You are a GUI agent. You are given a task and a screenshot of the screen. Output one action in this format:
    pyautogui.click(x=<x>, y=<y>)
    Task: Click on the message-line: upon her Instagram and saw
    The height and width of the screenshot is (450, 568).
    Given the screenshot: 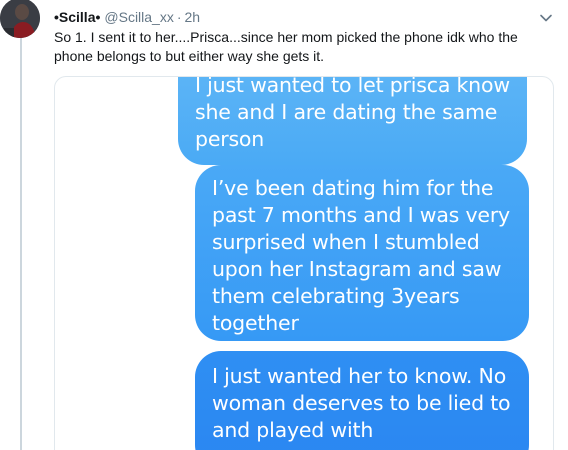 What is the action you would take?
    pyautogui.click(x=357, y=269)
    